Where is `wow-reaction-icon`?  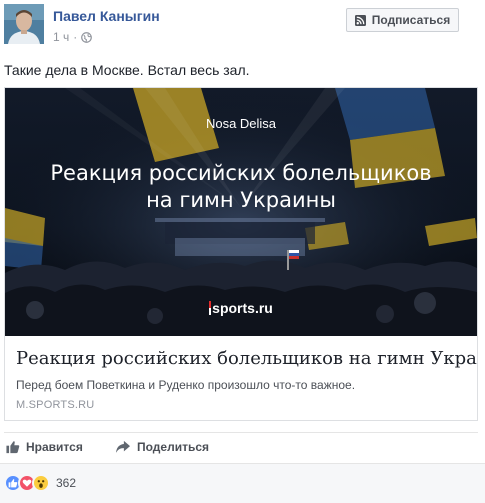 wow-reaction-icon is located at coordinates (41, 483).